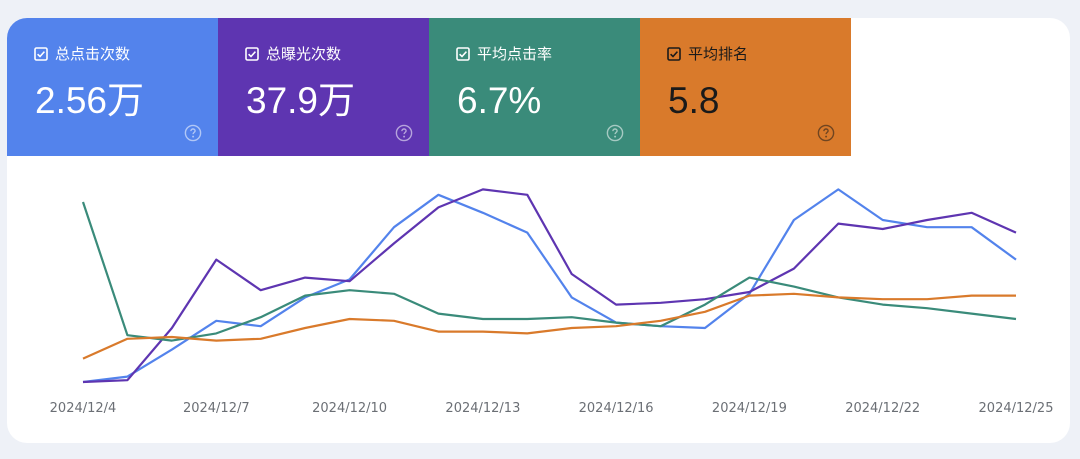 This screenshot has width=1080, height=459. What do you see at coordinates (499, 100) in the screenshot?
I see `metric-value: 6.7%` at bounding box center [499, 100].